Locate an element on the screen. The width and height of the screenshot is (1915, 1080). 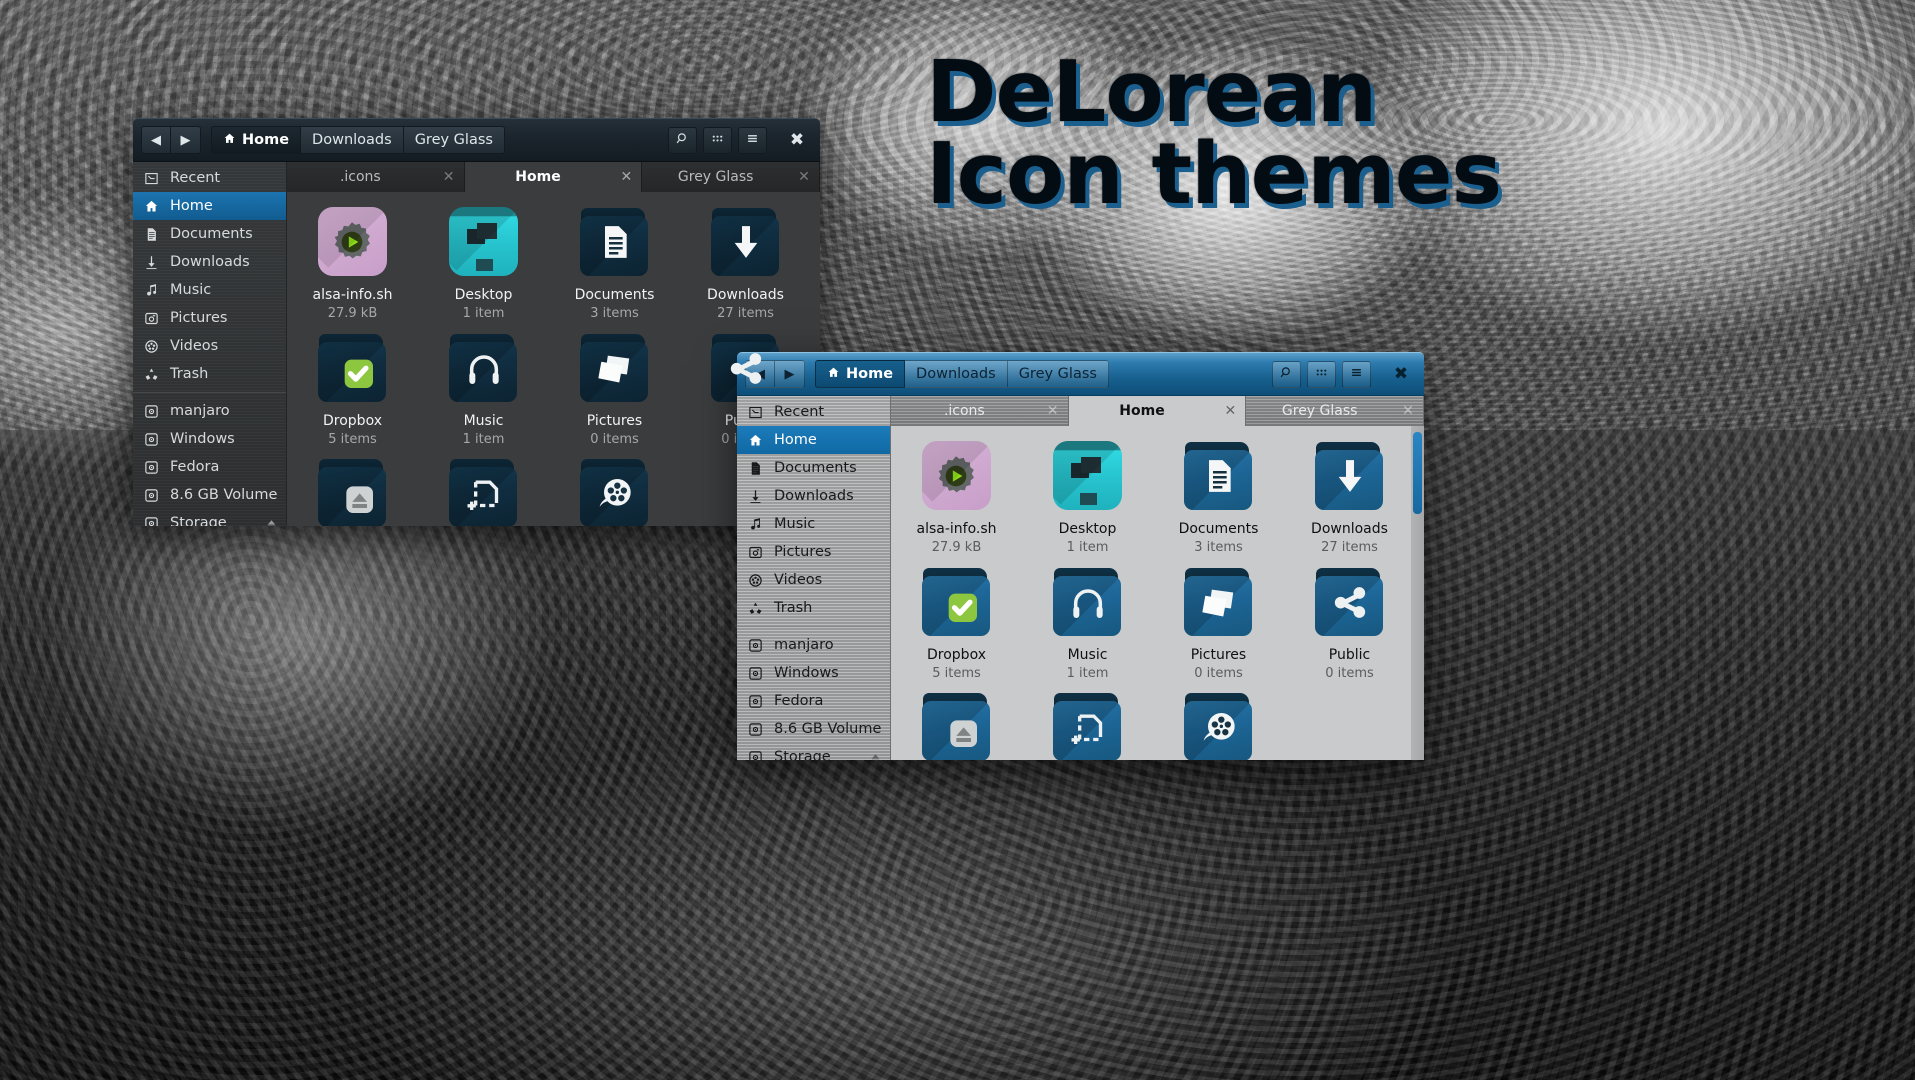
vertical-scrollbar is located at coordinates (1417, 593).